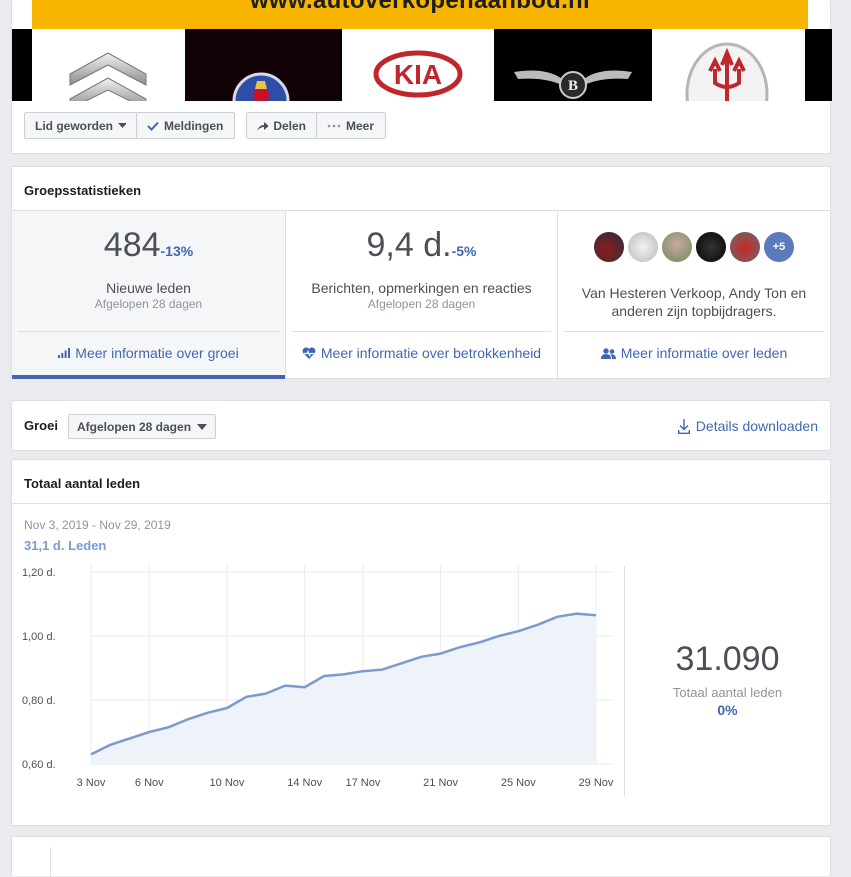 This screenshot has height=877, width=851. What do you see at coordinates (149, 783) in the screenshot?
I see `x-tick-label: 6 Nov` at bounding box center [149, 783].